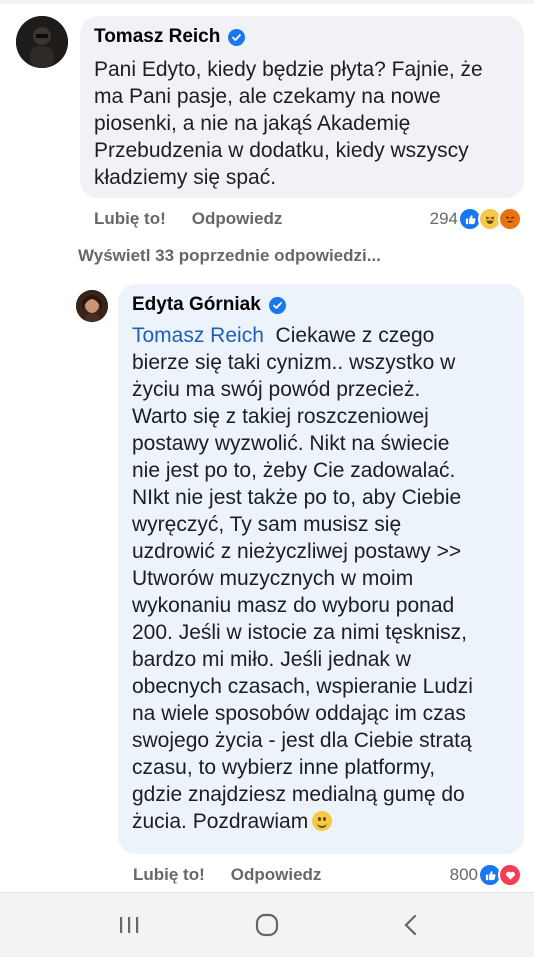 Image resolution: width=534 pixels, height=957 pixels. What do you see at coordinates (280, 416) in the screenshot?
I see `reply-line: Warto się z takiej roszczeniowej` at bounding box center [280, 416].